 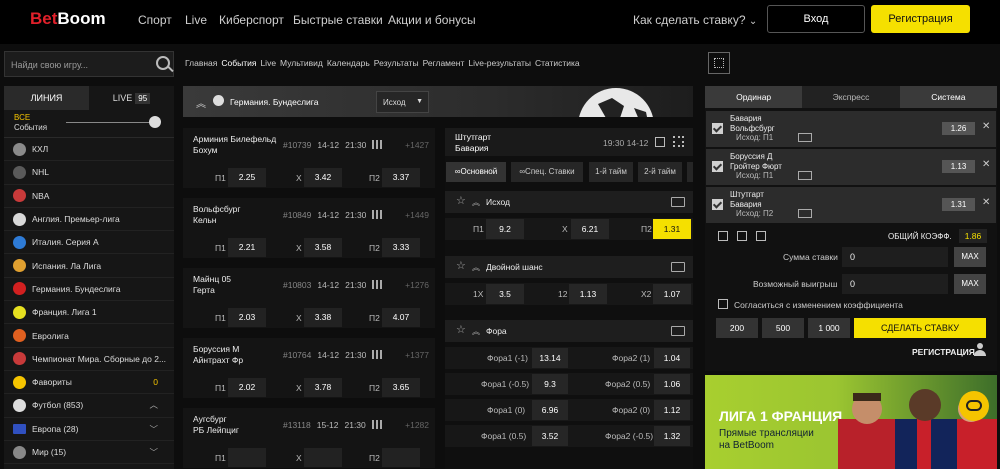 I want to click on odd-p1, so click(x=247, y=457).